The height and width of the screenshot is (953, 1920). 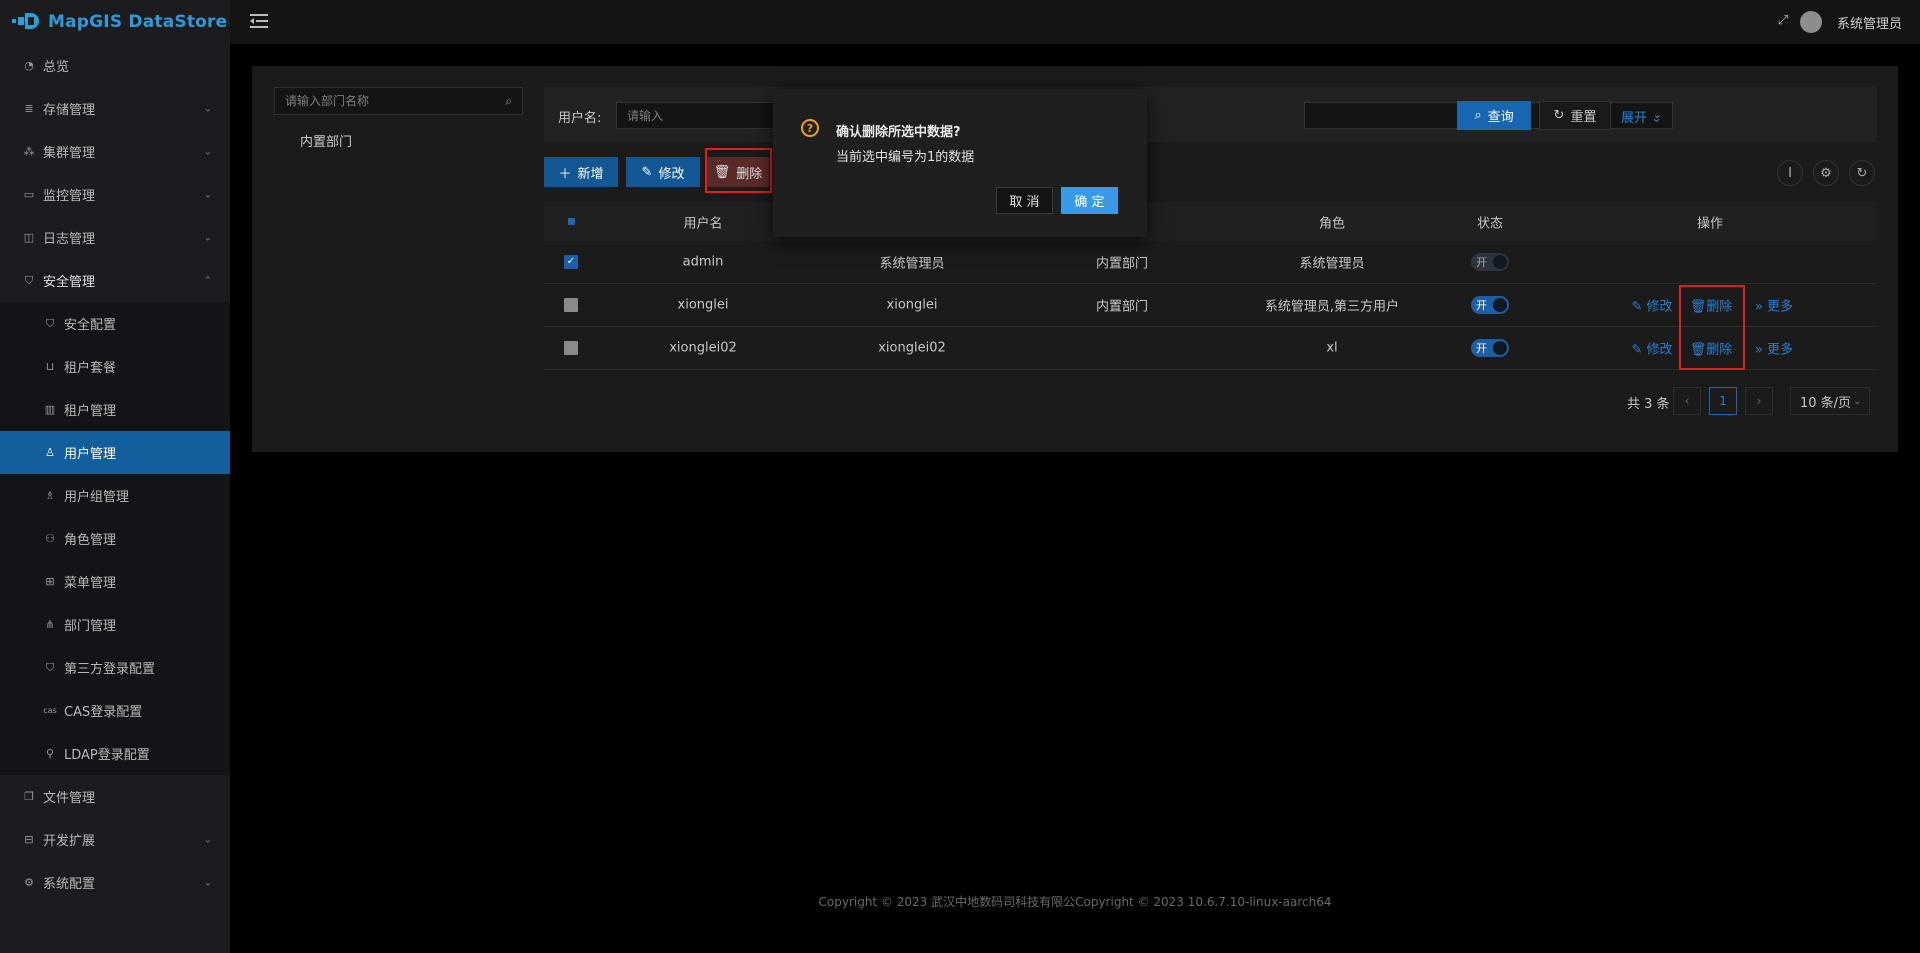 I want to click on row-checkbox: ✓, so click(x=571, y=262).